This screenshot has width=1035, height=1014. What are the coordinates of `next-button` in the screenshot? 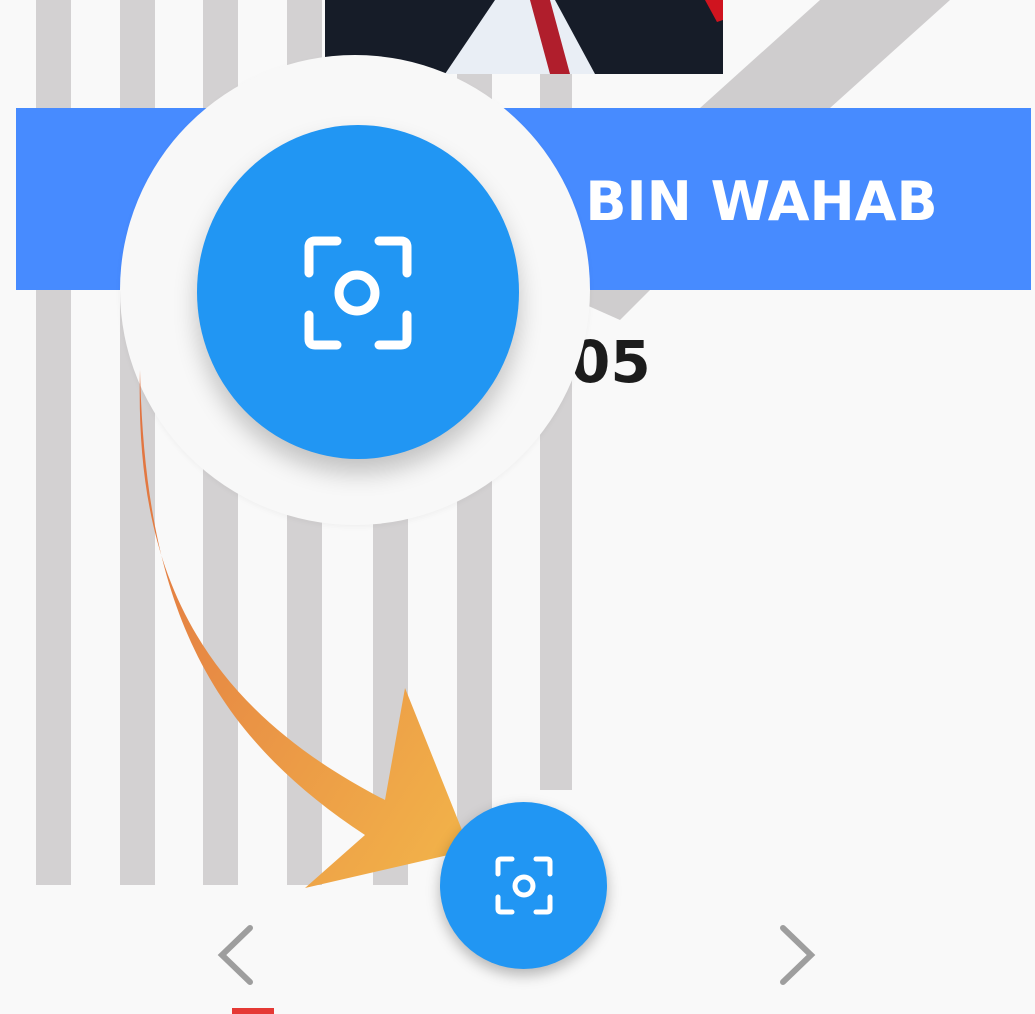 It's located at (795, 955).